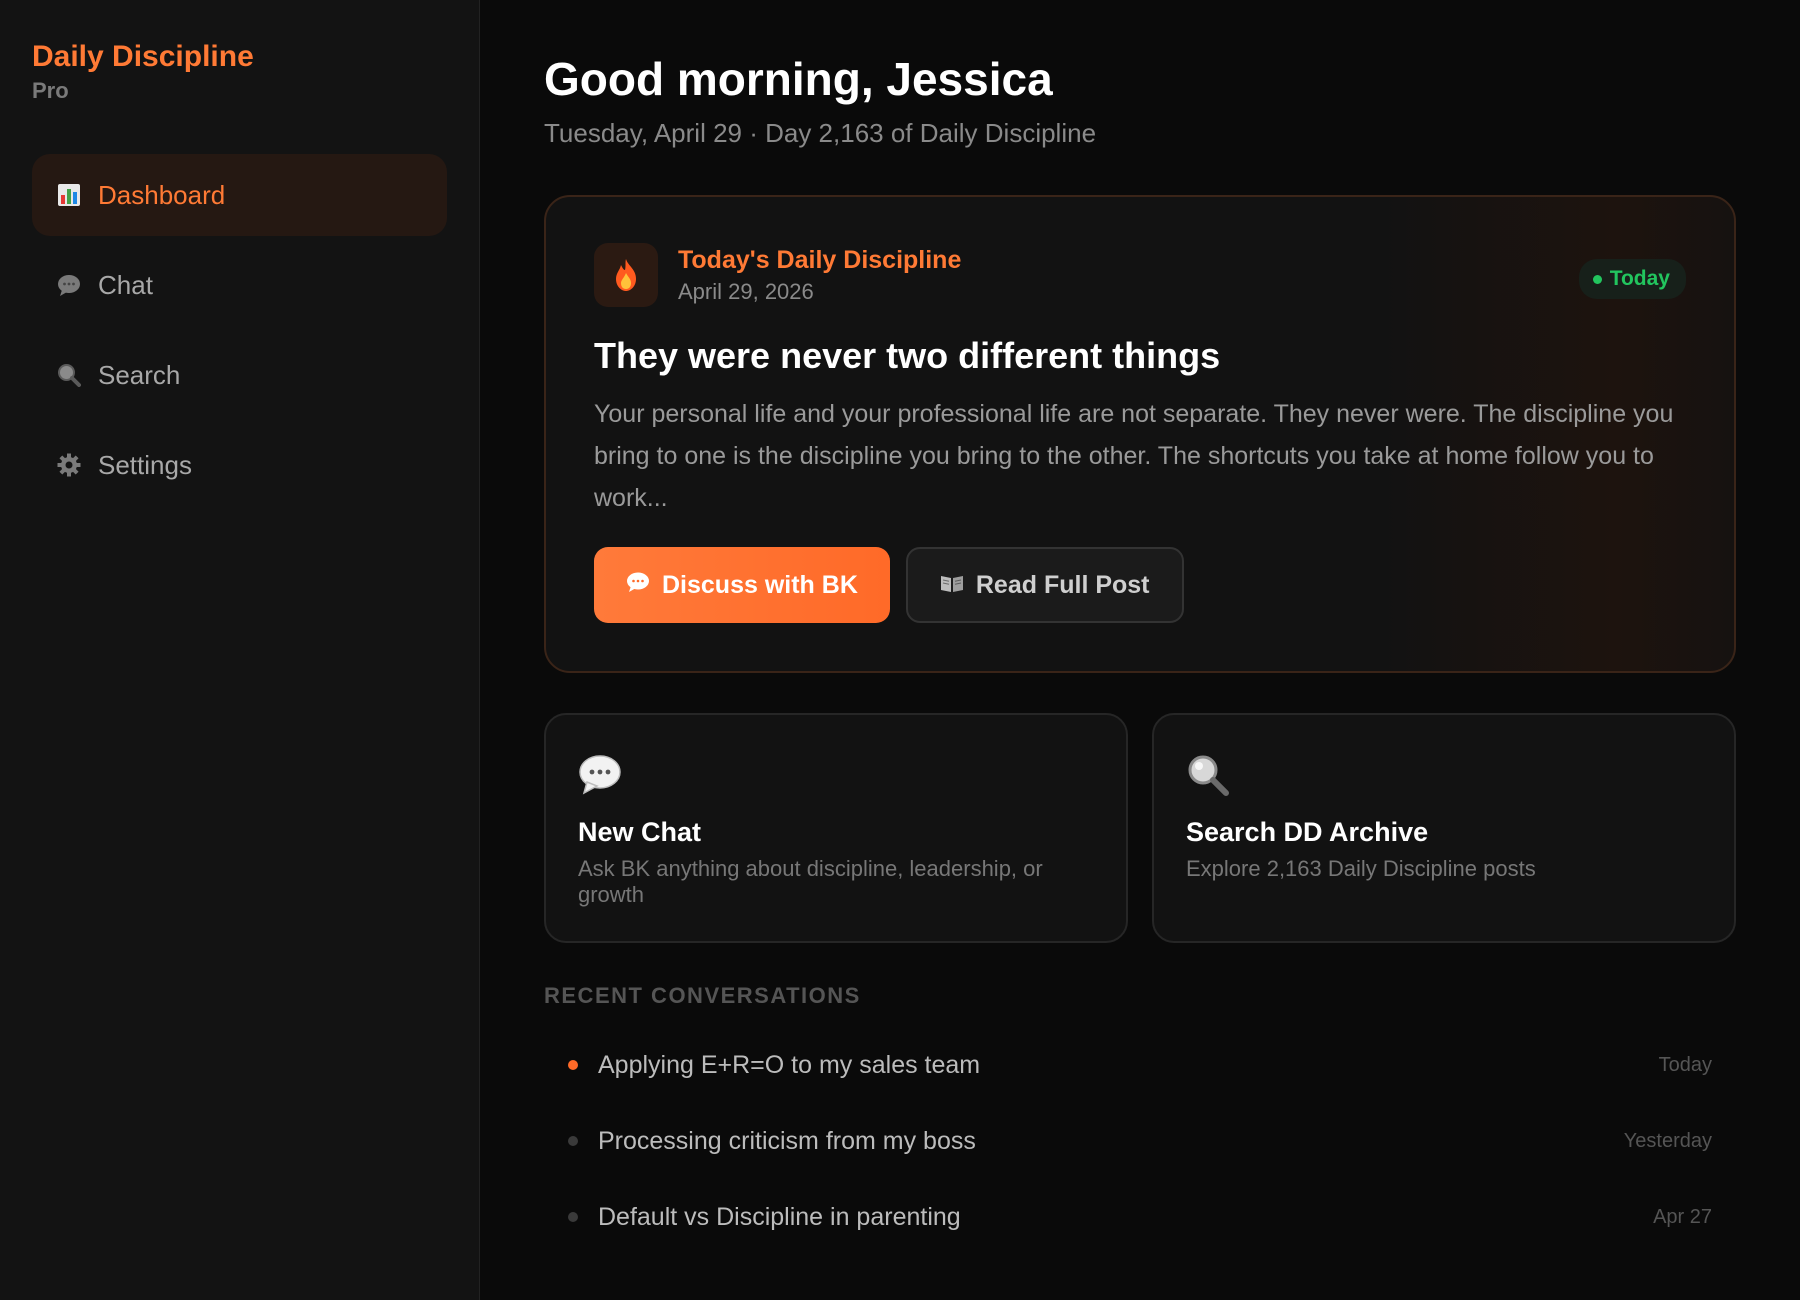  I want to click on status-badge: Today, so click(1632, 279).